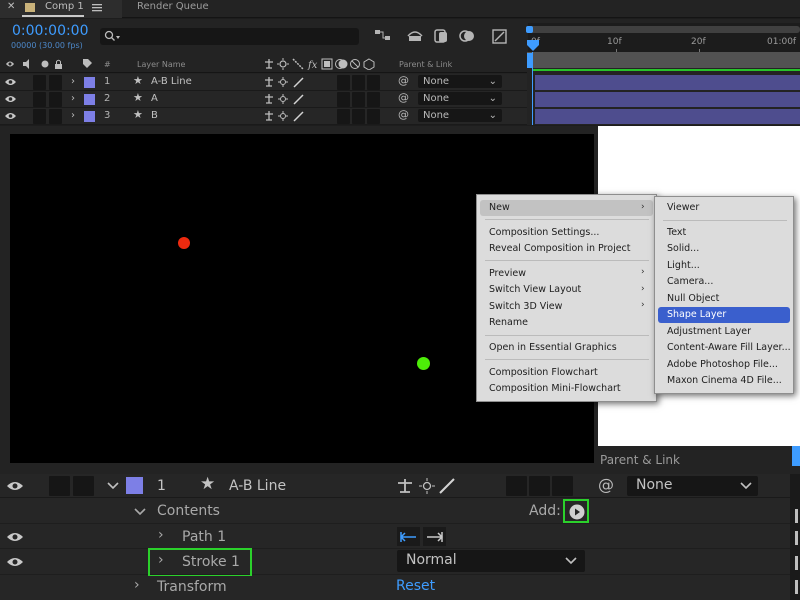  What do you see at coordinates (211, 562) in the screenshot?
I see `stroke-label: Stroke 1` at bounding box center [211, 562].